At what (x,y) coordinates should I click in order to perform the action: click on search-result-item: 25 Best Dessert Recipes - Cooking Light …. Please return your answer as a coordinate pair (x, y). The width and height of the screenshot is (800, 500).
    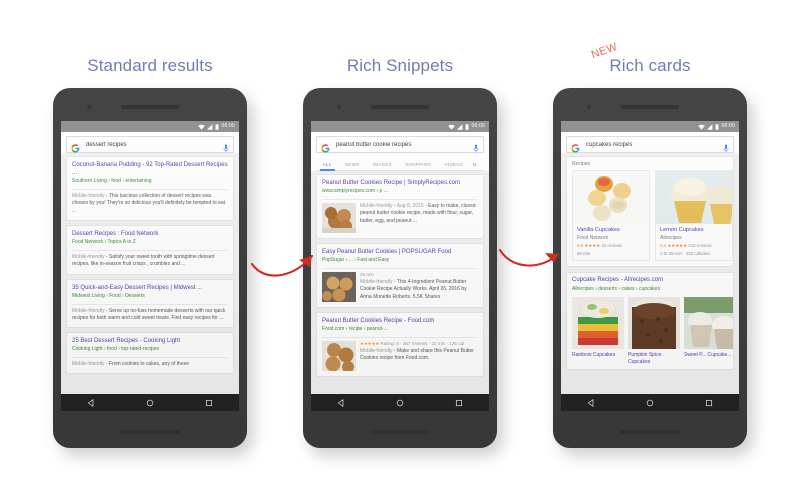
    Looking at the image, I should click on (150, 353).